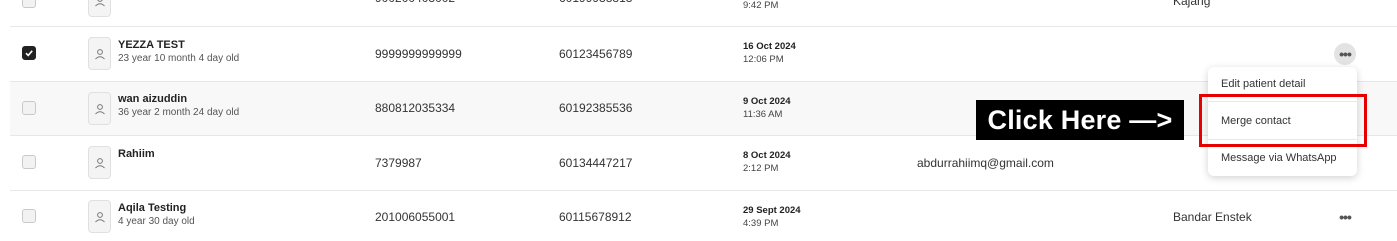 Image resolution: width=1397 pixels, height=241 pixels. I want to click on location: Bandar Enstek, so click(1212, 217).